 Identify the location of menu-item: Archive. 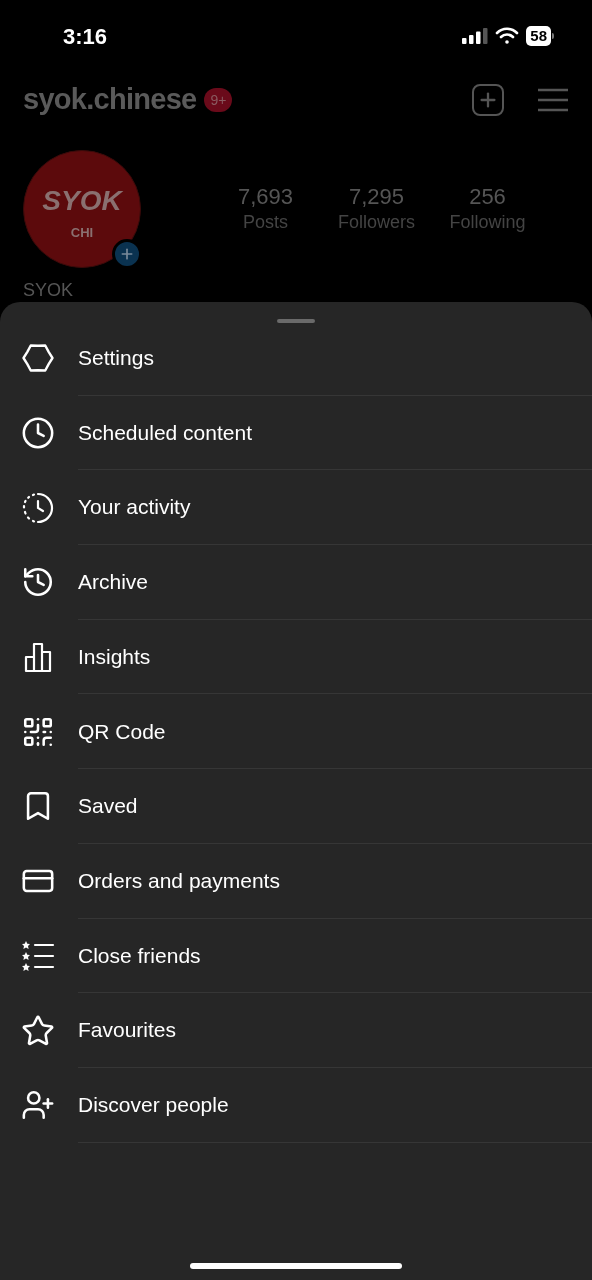
(113, 582).